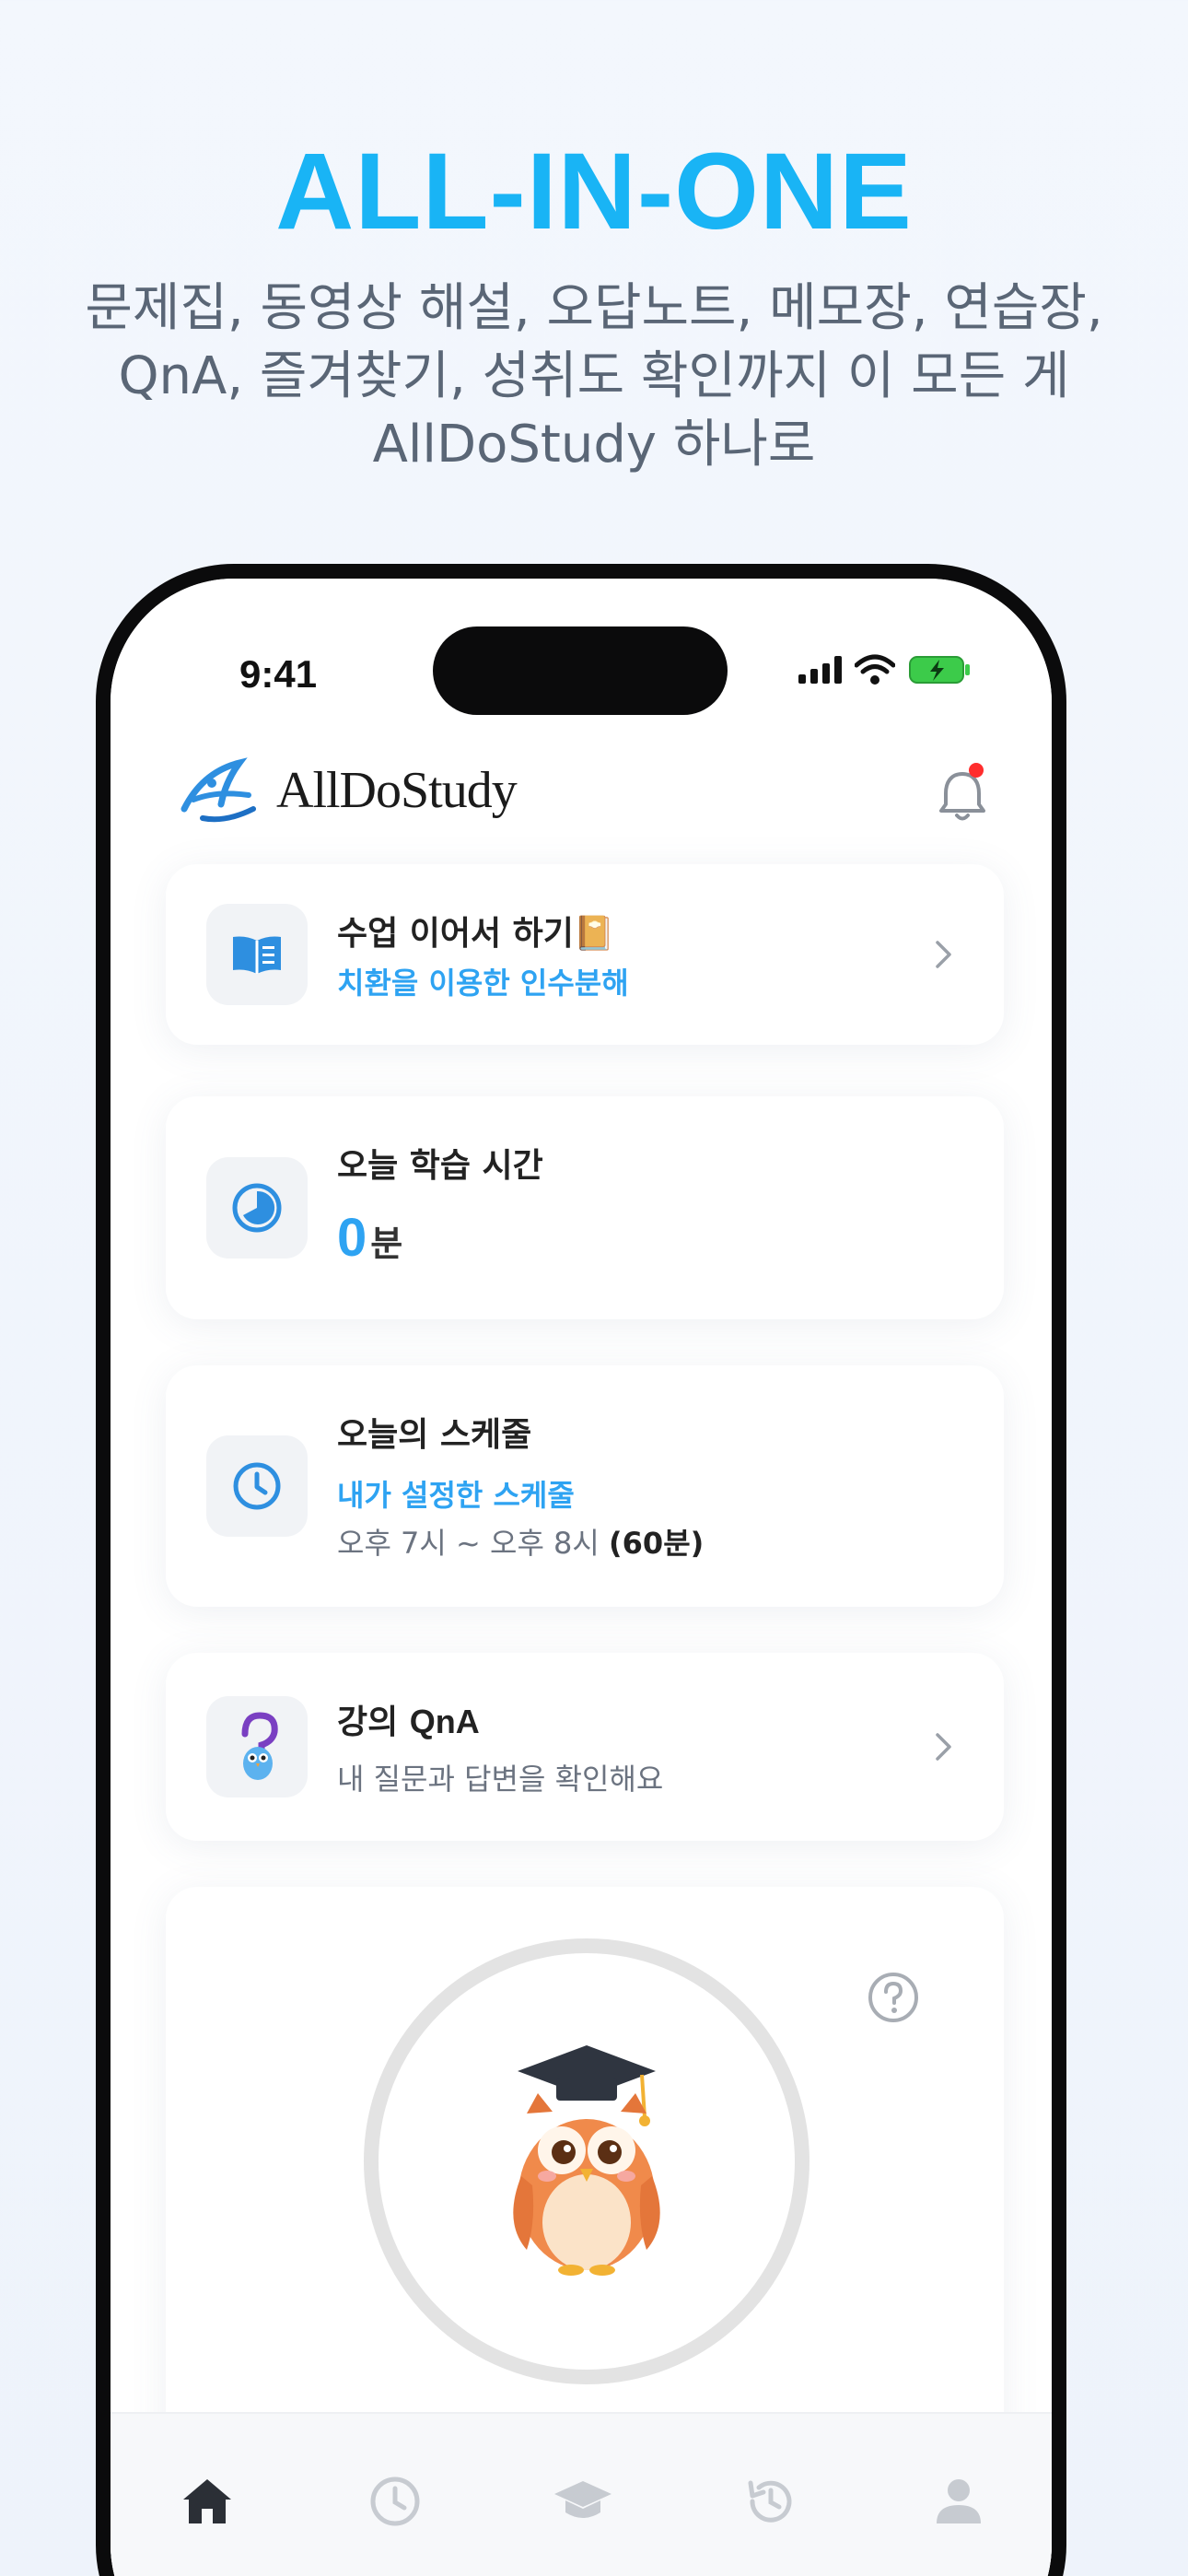 Image resolution: width=1188 pixels, height=2576 pixels. Describe the element at coordinates (939, 670) in the screenshot. I see `battery-icon` at that location.